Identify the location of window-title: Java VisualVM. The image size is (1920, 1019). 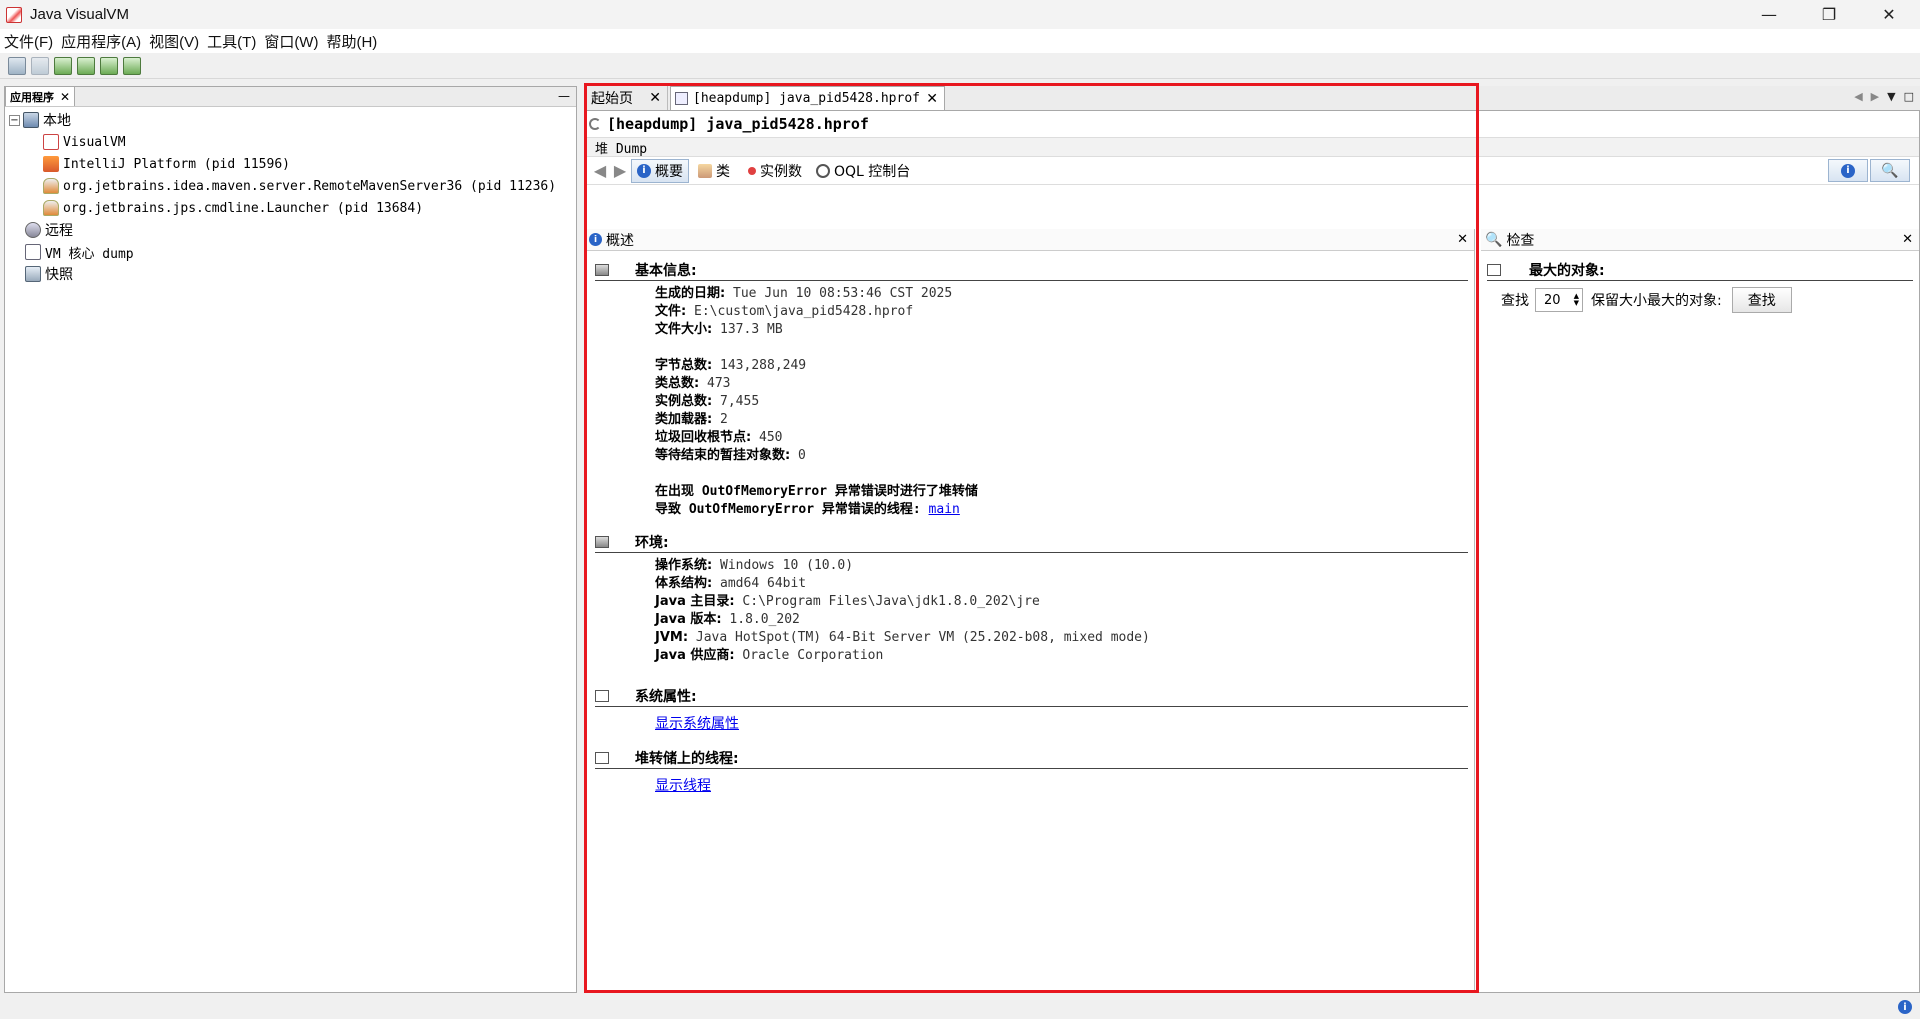
(79, 14).